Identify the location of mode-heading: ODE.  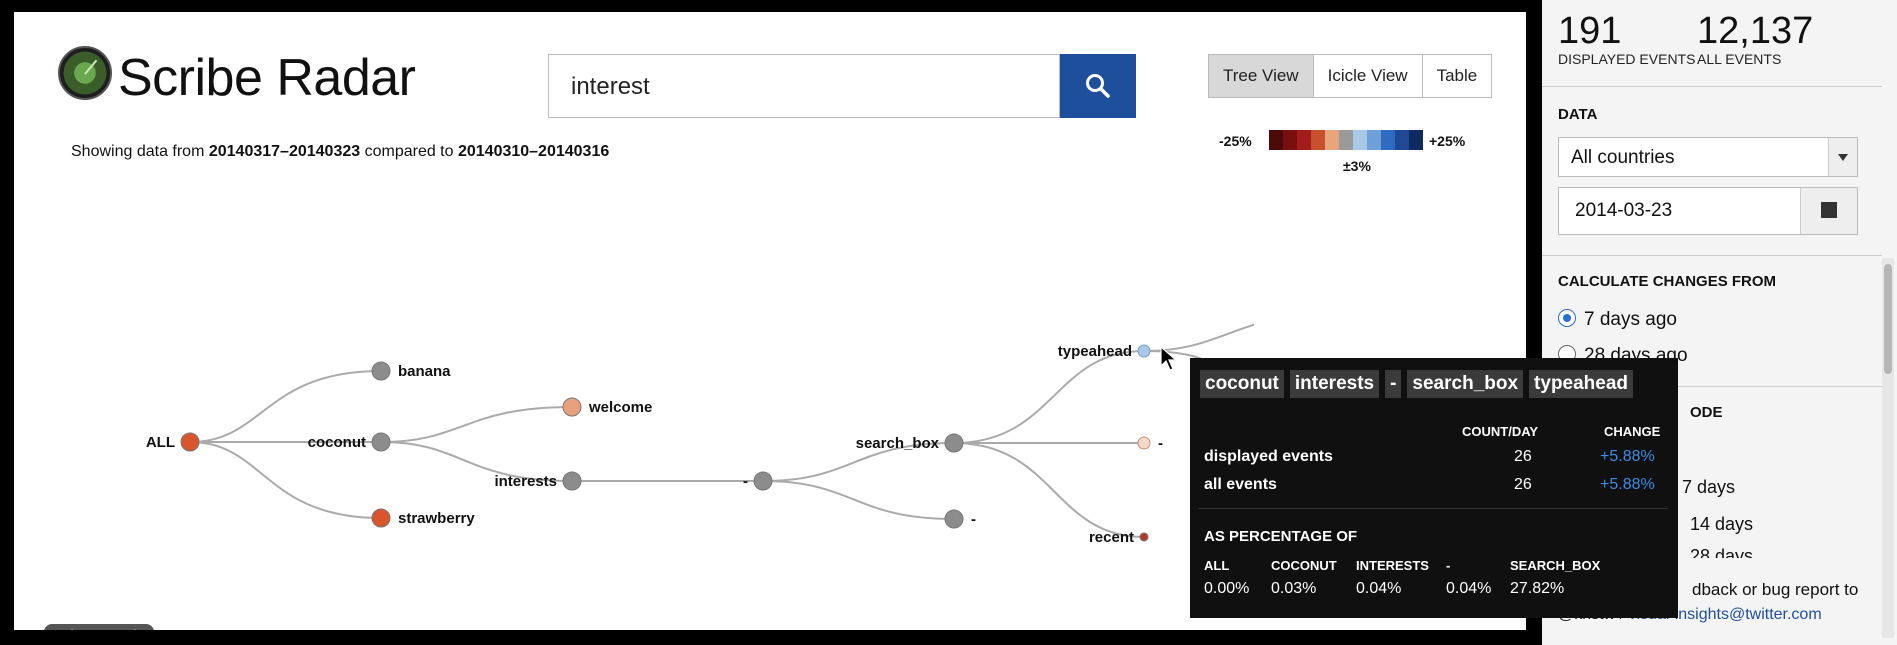
(1706, 412).